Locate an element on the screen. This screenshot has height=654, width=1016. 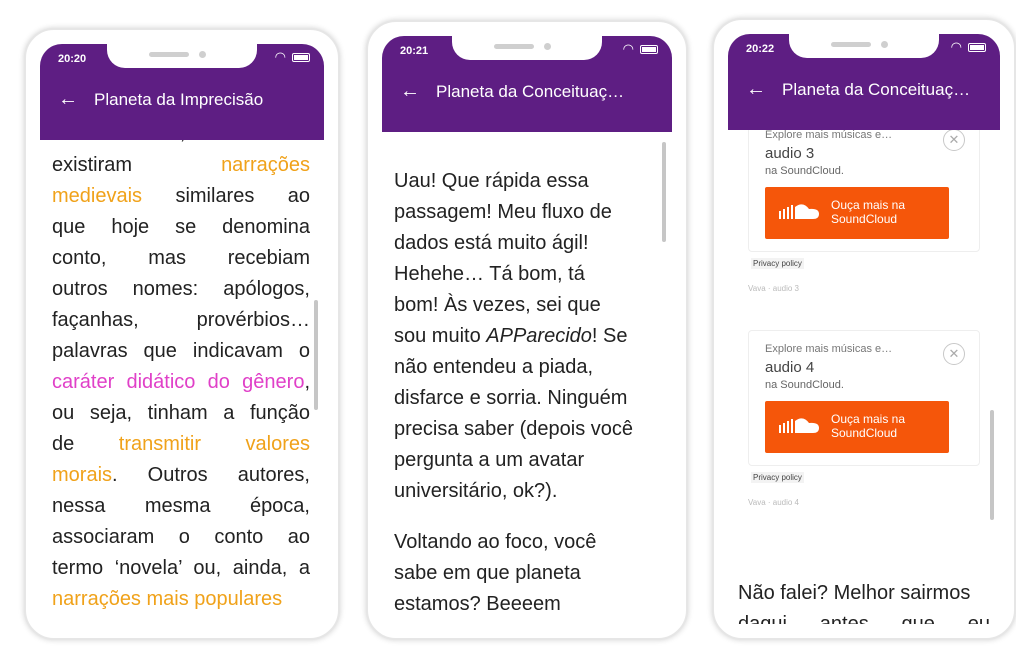
text-line: Hehehe… Tá bom, tá is located at coordinates (489, 274).